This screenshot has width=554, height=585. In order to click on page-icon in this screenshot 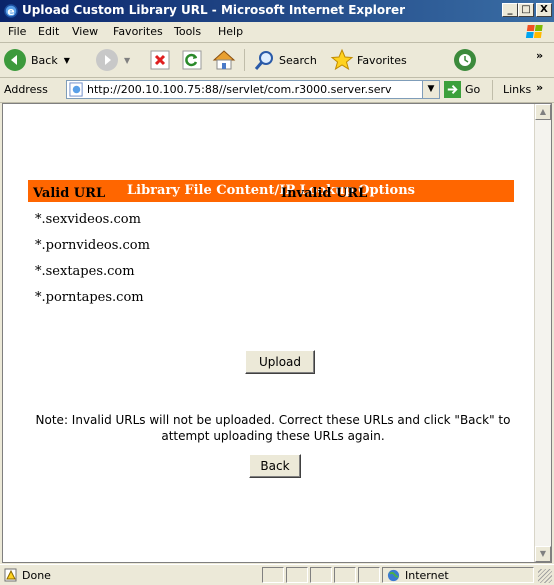, I will do `click(76, 89)`.